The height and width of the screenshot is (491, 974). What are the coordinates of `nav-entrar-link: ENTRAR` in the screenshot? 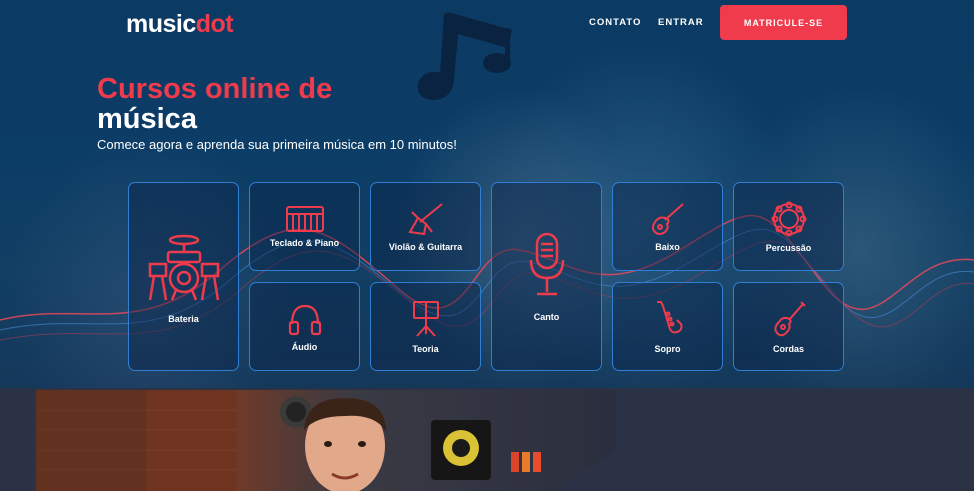 It's located at (681, 22).